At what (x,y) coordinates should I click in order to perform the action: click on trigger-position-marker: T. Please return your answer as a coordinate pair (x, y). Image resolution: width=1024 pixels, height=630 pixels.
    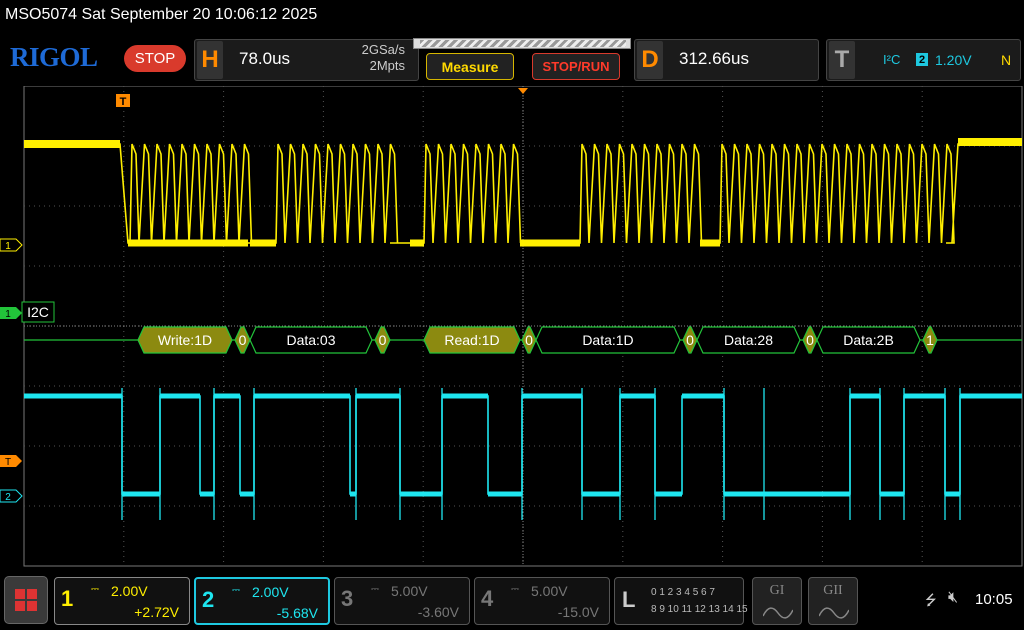
    Looking at the image, I should click on (123, 101).